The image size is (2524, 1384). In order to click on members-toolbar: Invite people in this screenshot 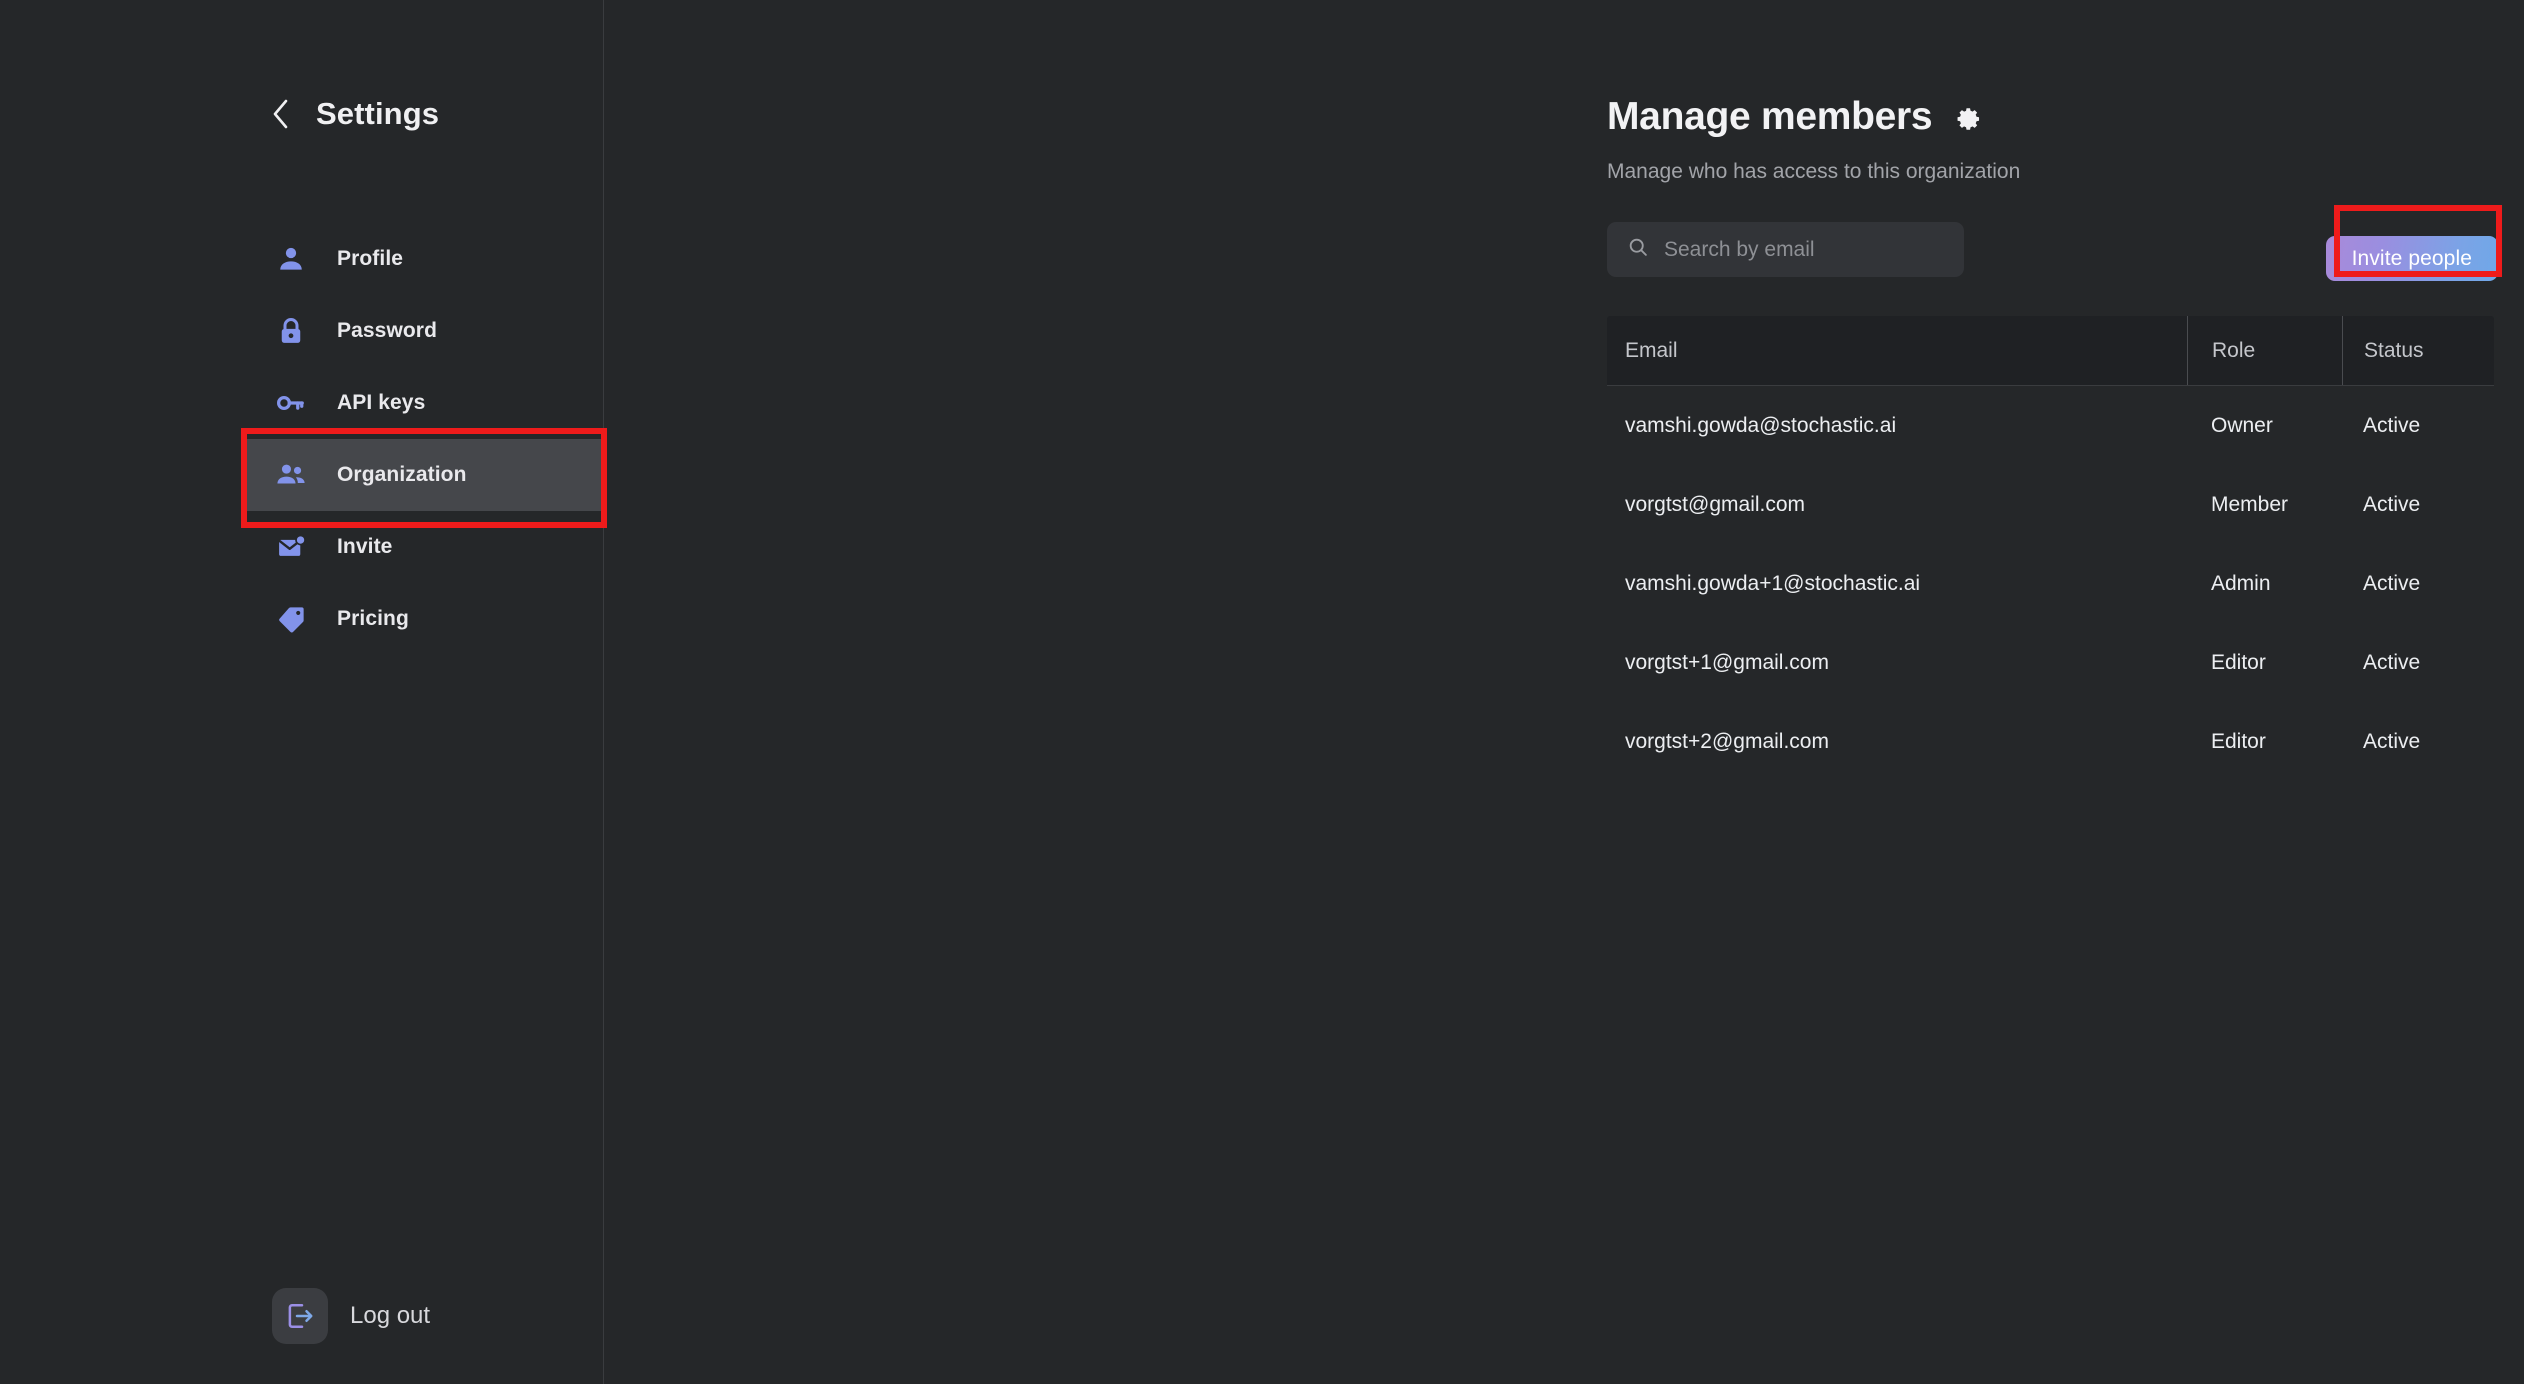, I will do `click(2052, 251)`.